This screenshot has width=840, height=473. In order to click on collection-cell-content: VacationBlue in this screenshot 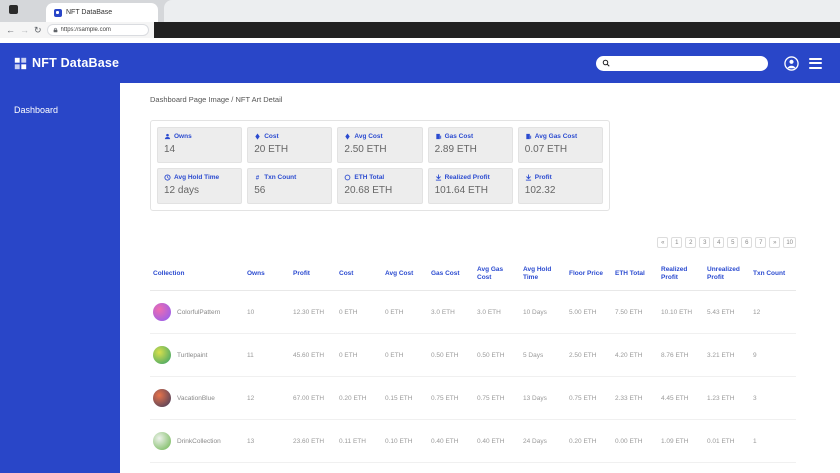, I will do `click(197, 398)`.